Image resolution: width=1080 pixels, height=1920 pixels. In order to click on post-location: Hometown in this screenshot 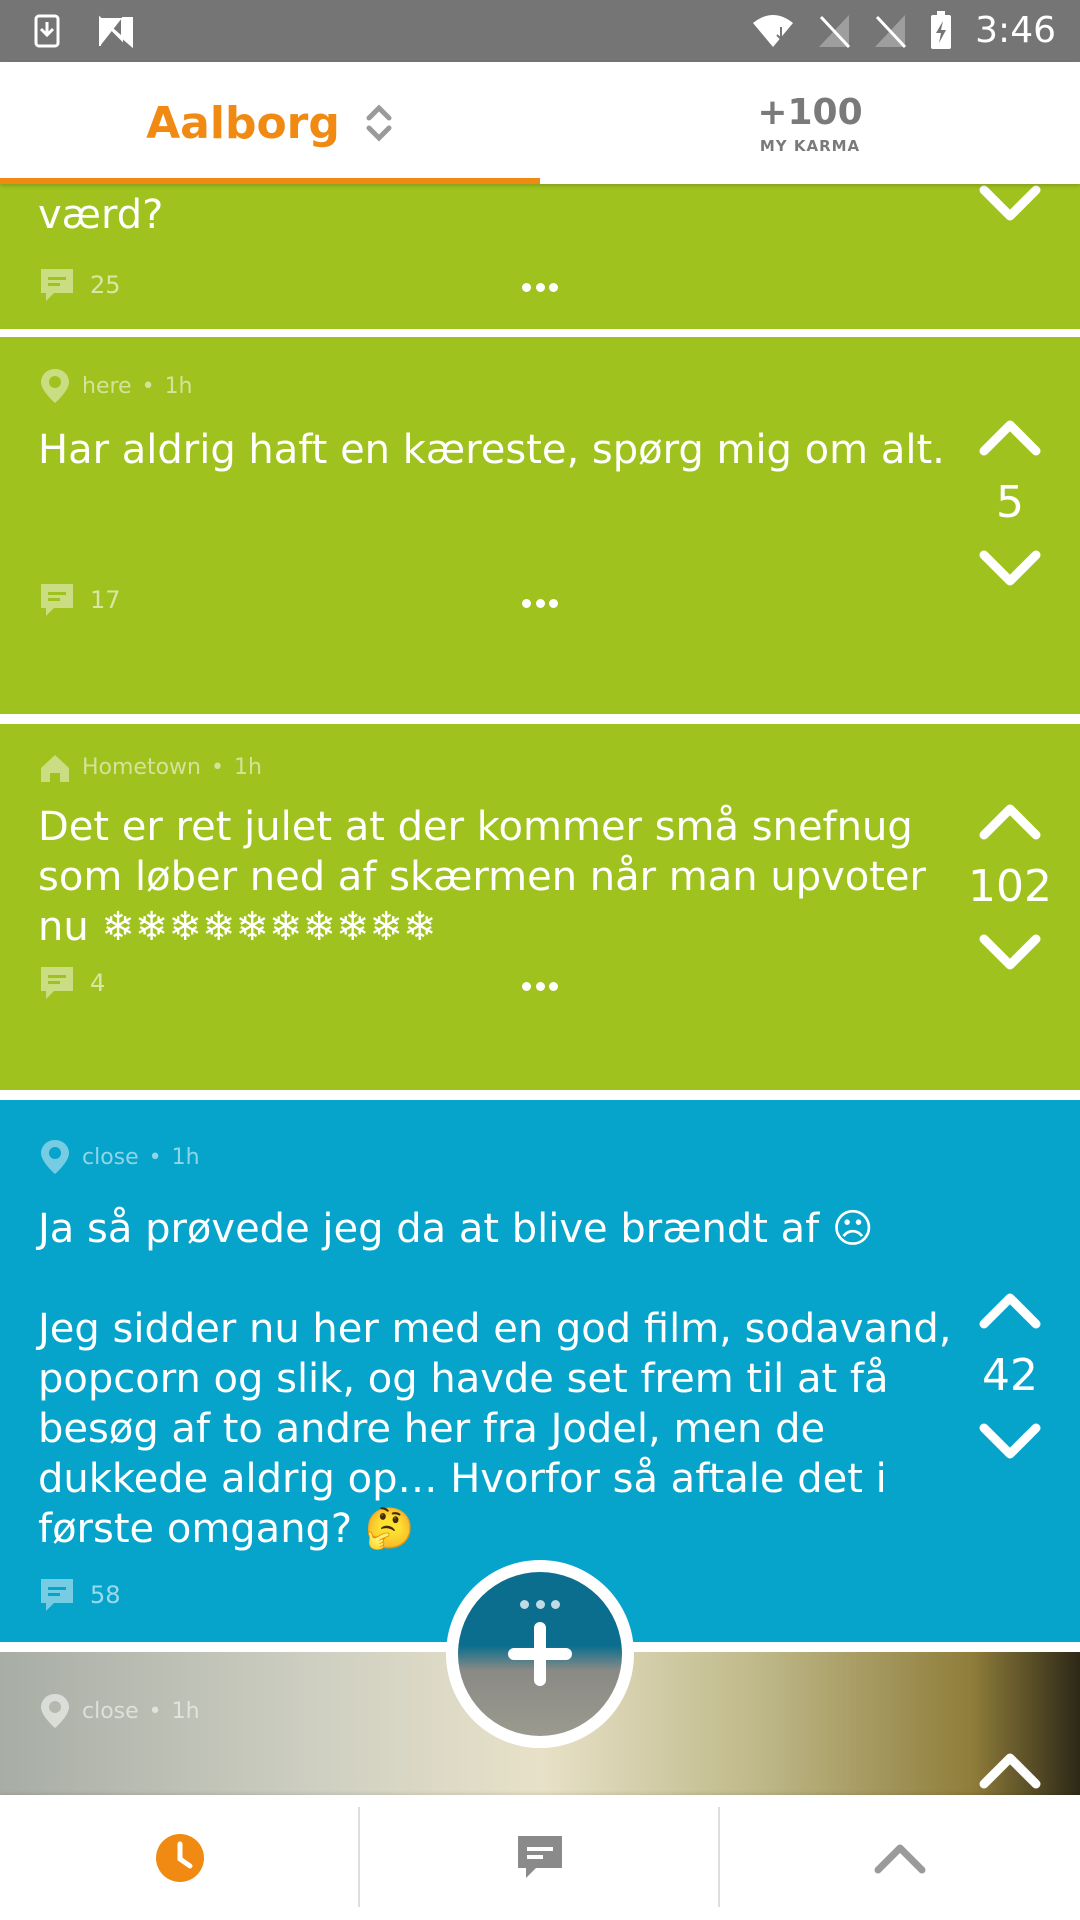, I will do `click(141, 767)`.